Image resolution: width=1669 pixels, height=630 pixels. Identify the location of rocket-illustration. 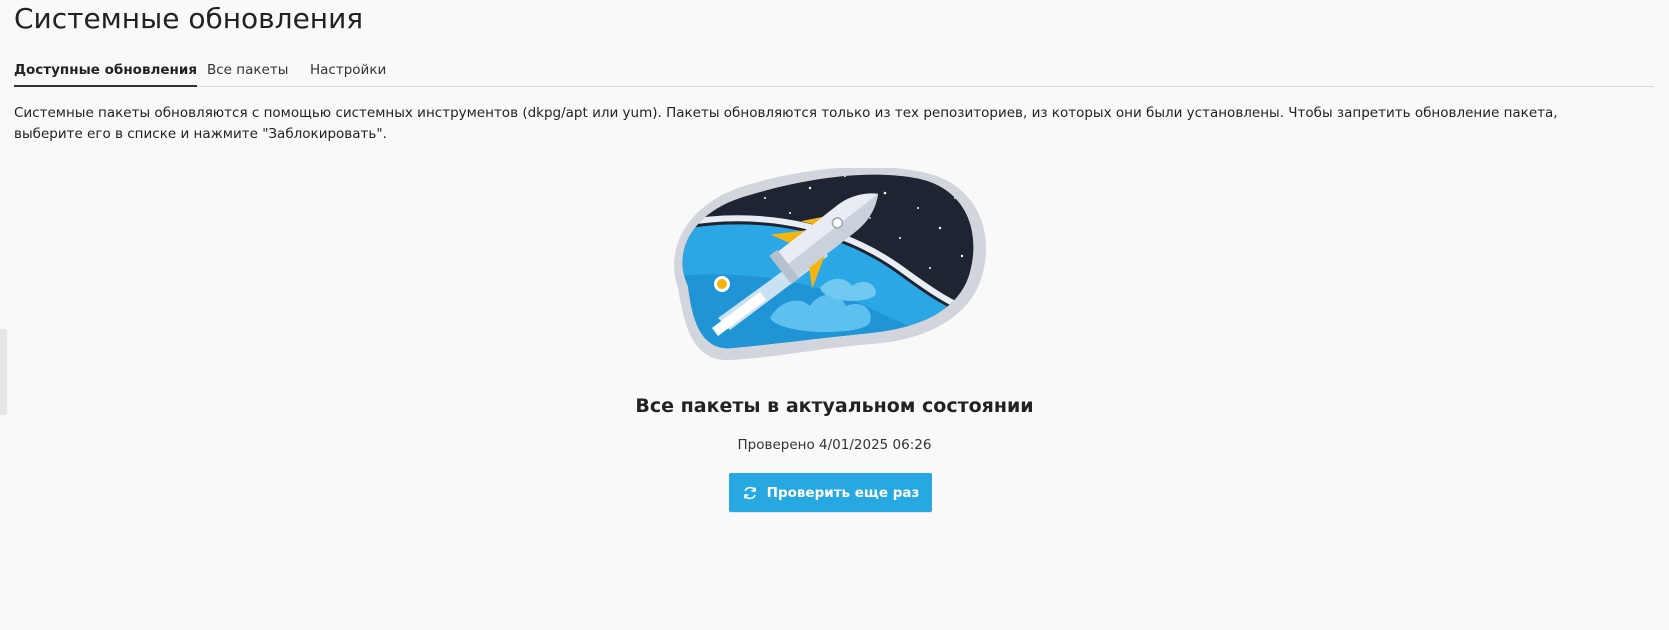
(830, 264).